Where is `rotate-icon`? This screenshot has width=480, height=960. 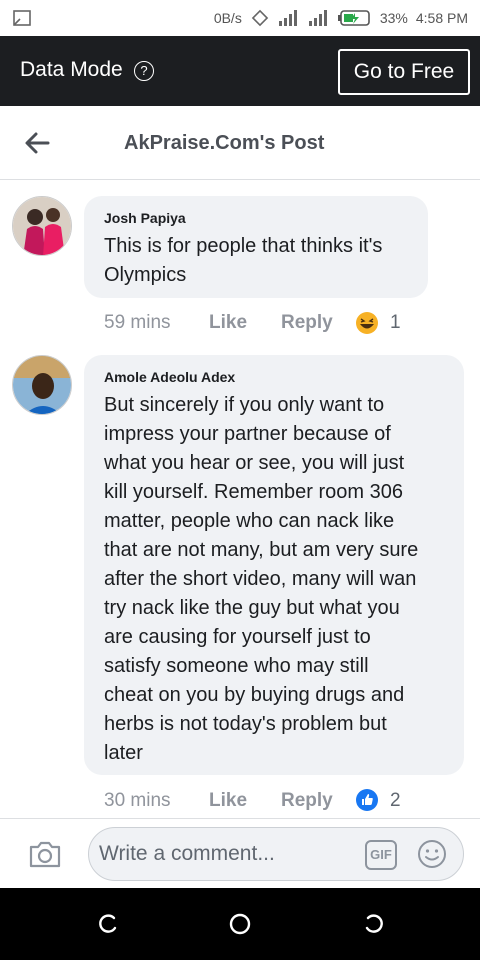 rotate-icon is located at coordinates (260, 18).